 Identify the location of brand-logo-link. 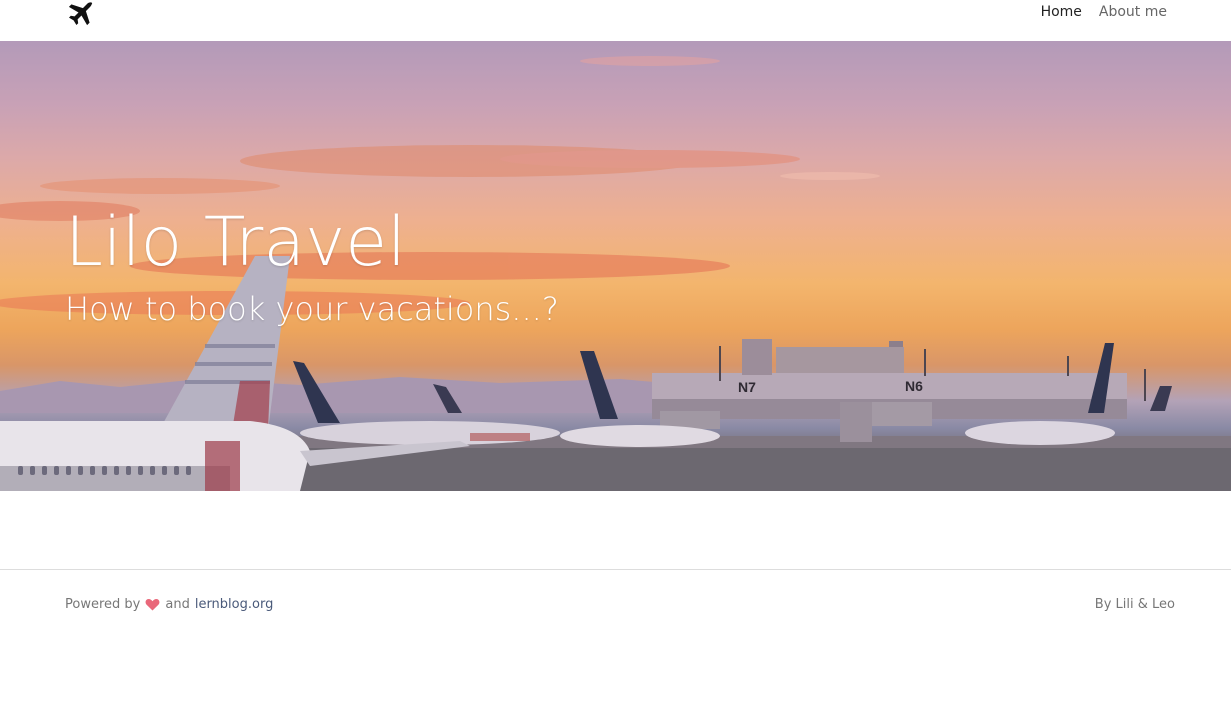
(80, 14).